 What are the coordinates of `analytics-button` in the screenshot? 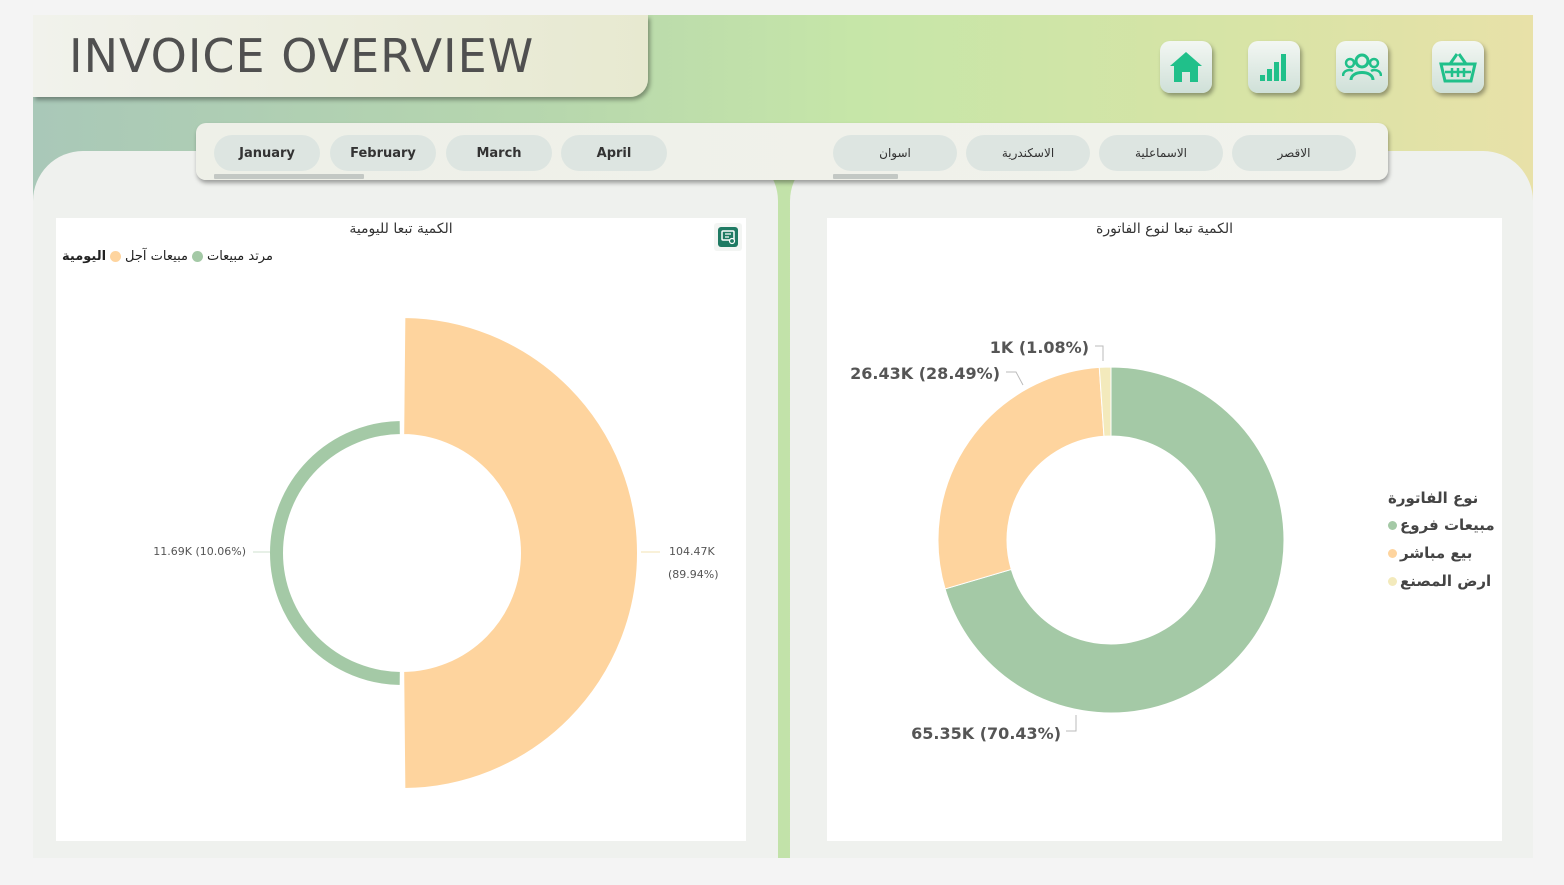 It's located at (1274, 67).